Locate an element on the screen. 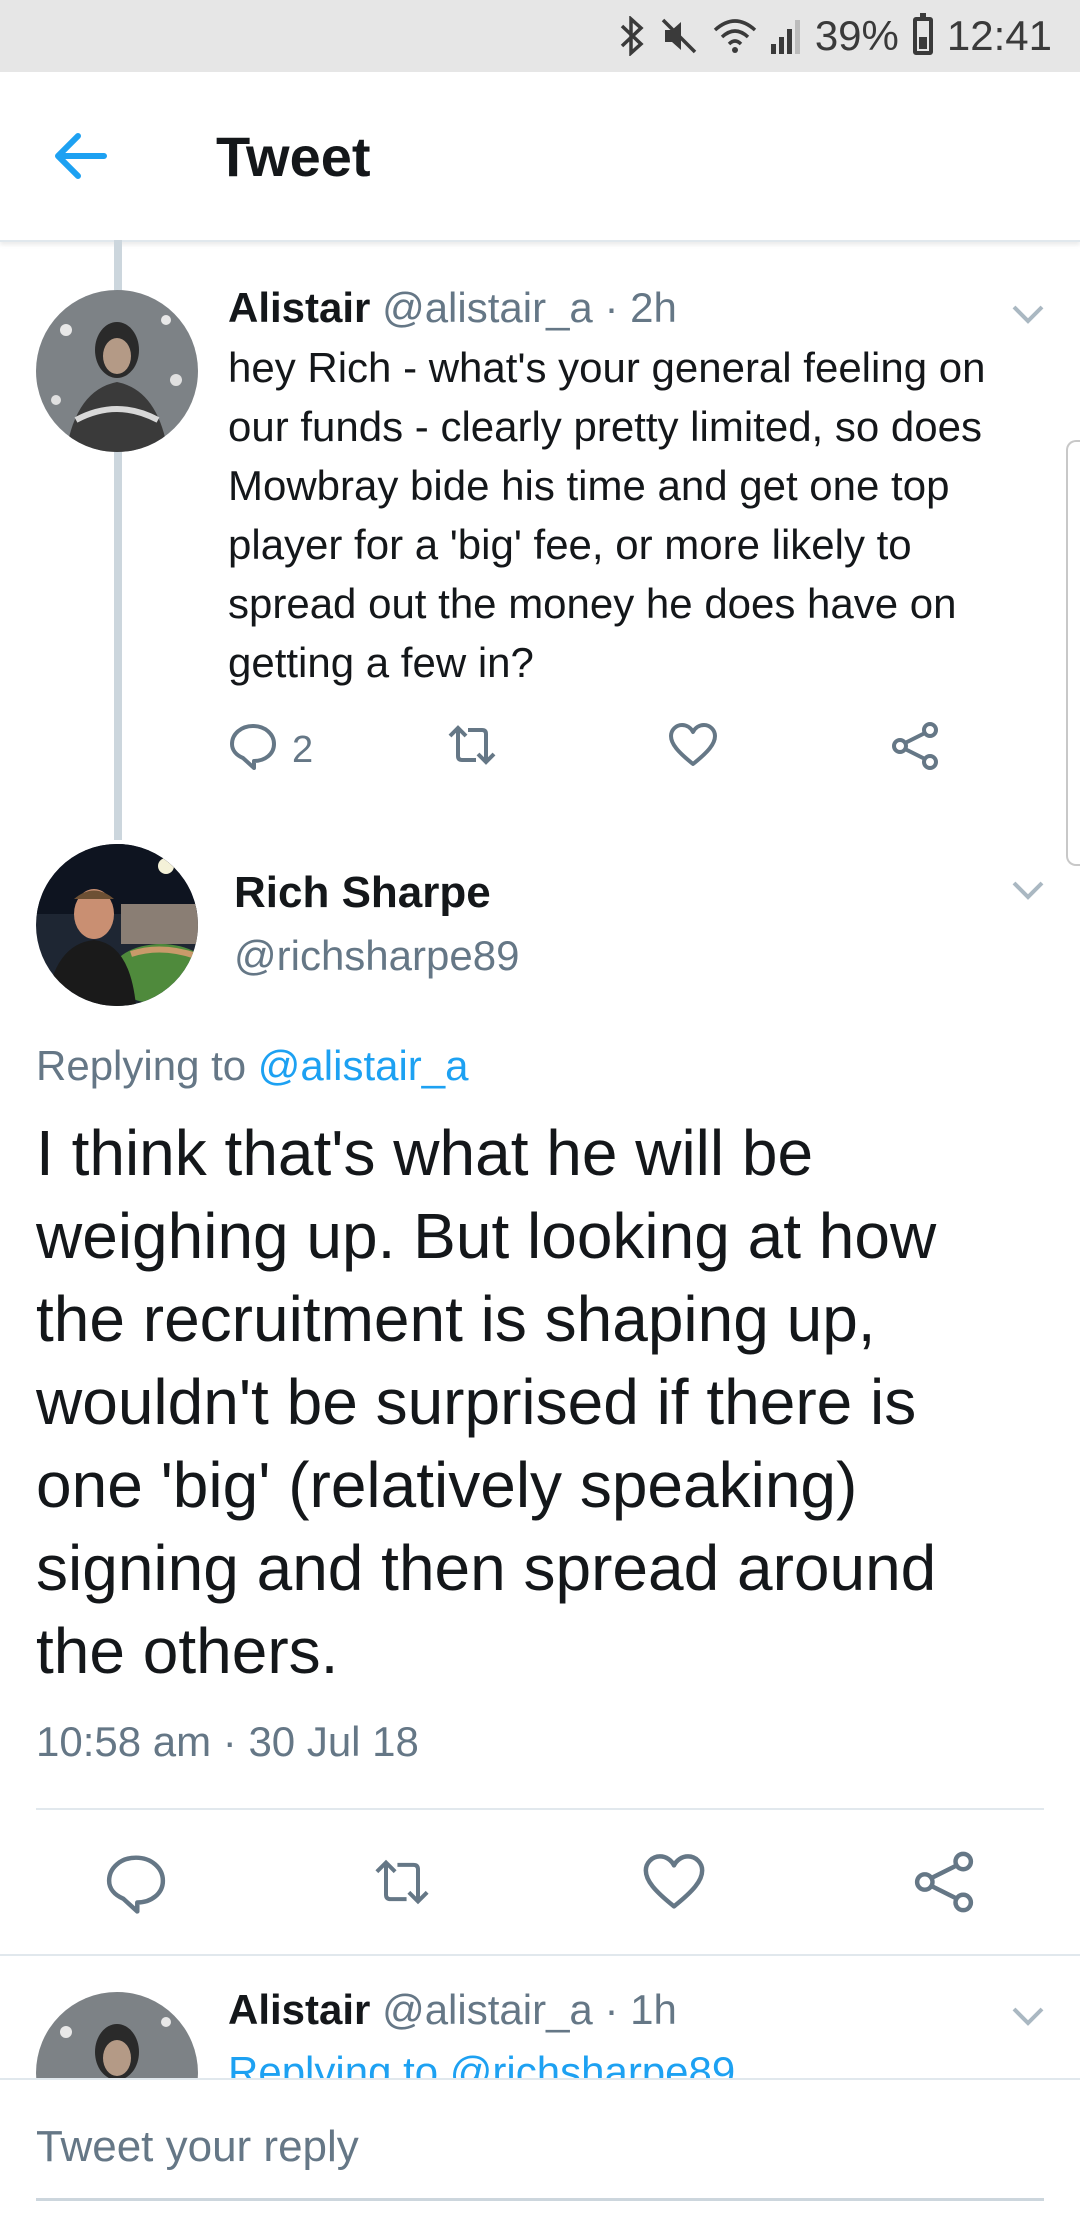  share-button is located at coordinates (915, 751).